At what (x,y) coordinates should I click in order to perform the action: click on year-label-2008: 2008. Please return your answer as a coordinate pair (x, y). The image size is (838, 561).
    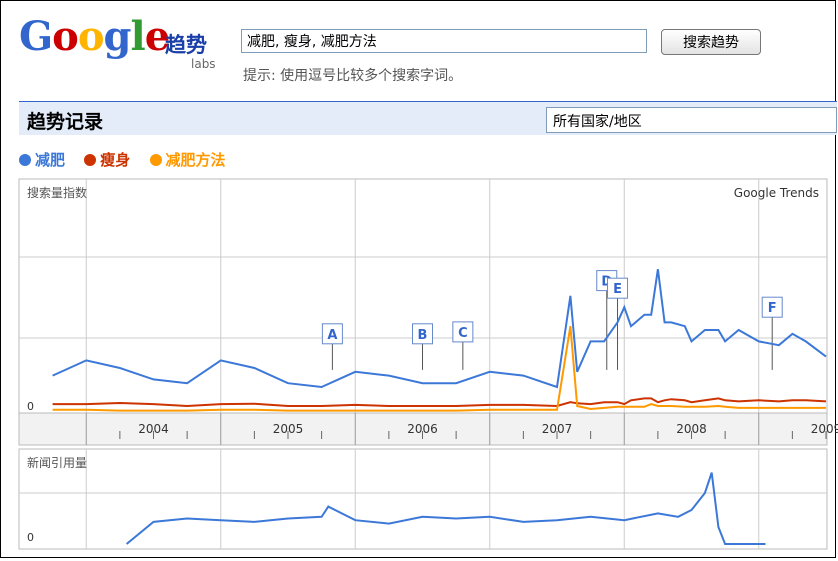
    Looking at the image, I should click on (691, 429).